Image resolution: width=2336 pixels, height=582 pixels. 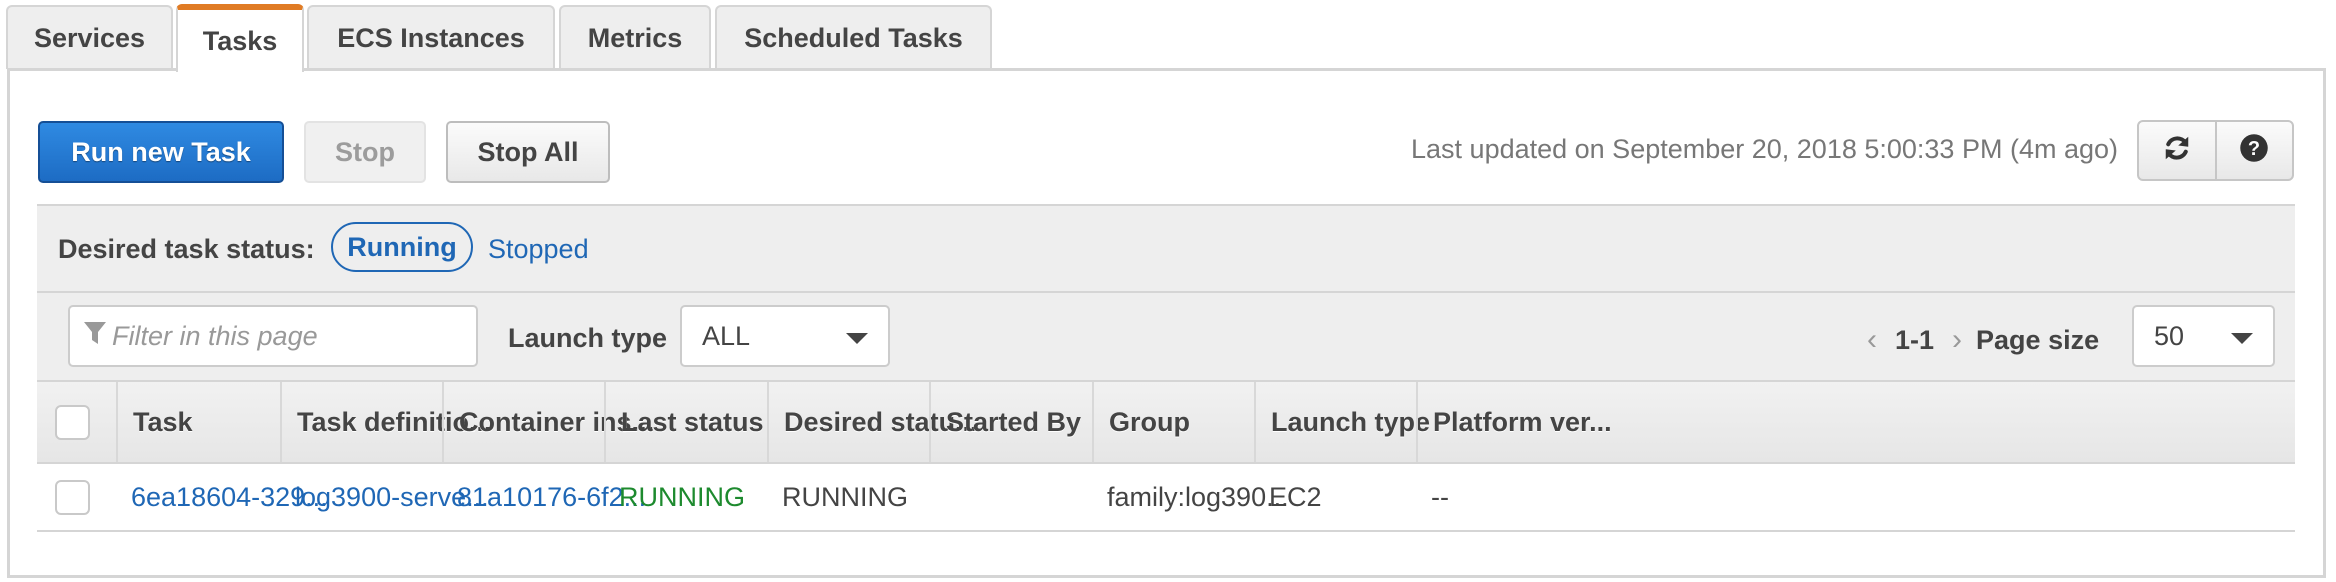 I want to click on desired-status-label: Desired task status:, so click(x=186, y=249).